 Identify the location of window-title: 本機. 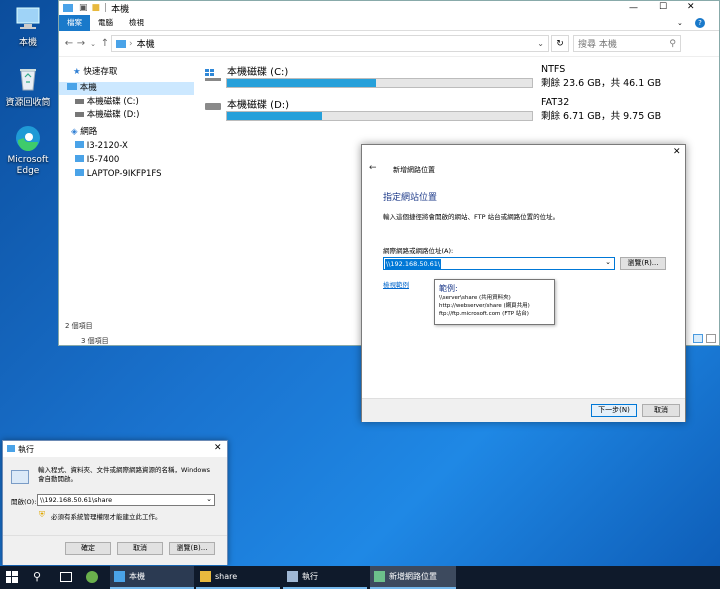
(120, 9).